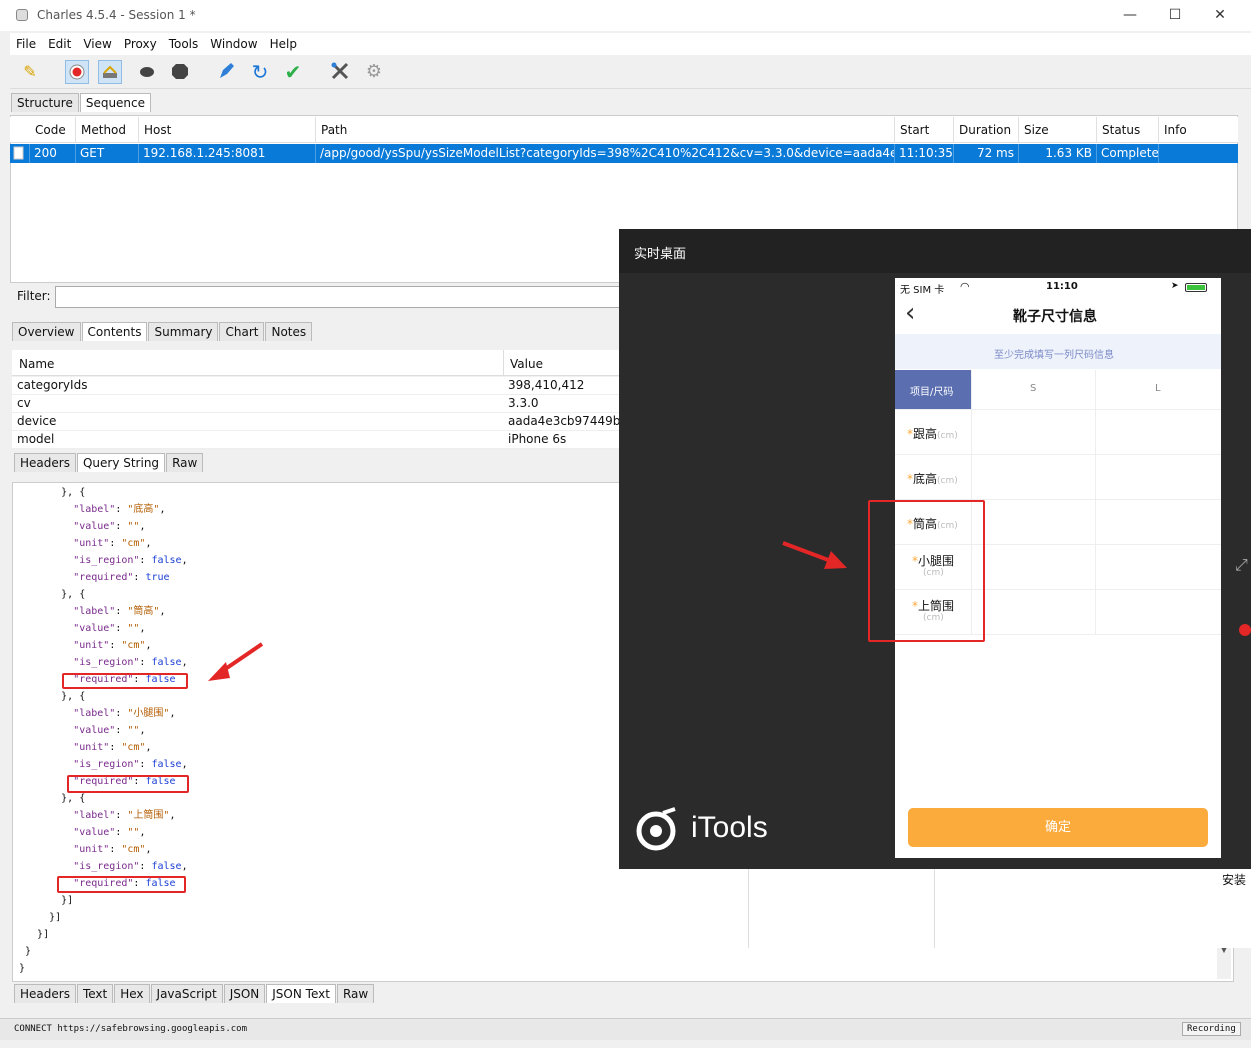 Image resolution: width=1251 pixels, height=1048 pixels. What do you see at coordinates (1224, 962) in the screenshot?
I see `scrollbar: ▼` at bounding box center [1224, 962].